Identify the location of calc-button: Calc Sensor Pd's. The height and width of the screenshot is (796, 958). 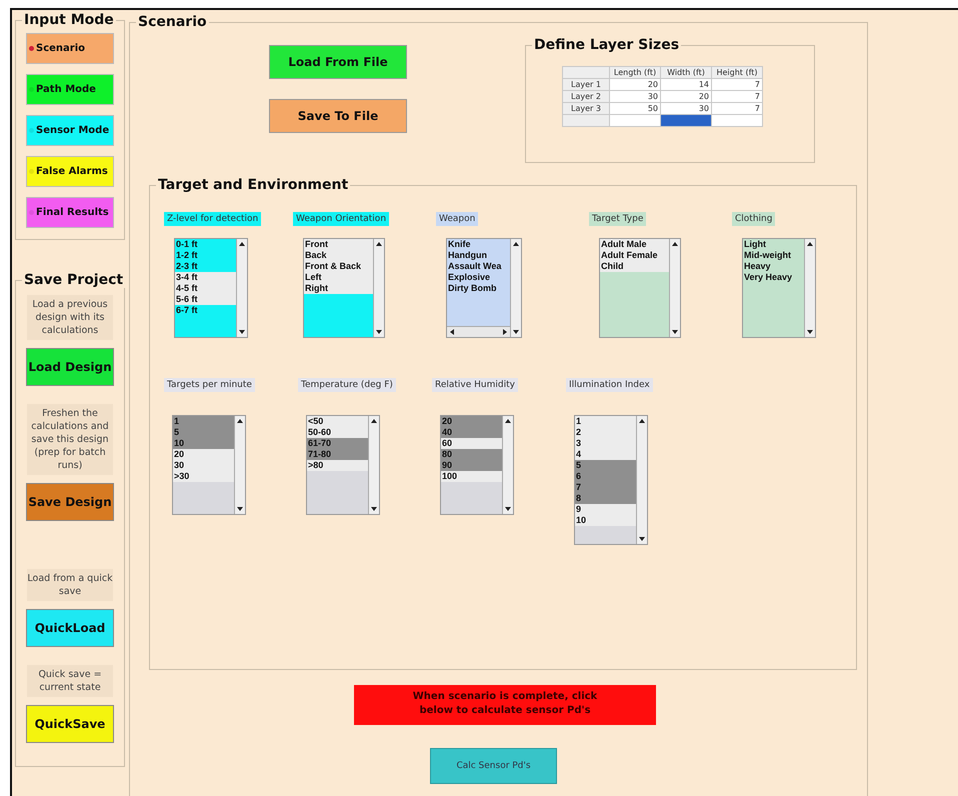
(493, 766).